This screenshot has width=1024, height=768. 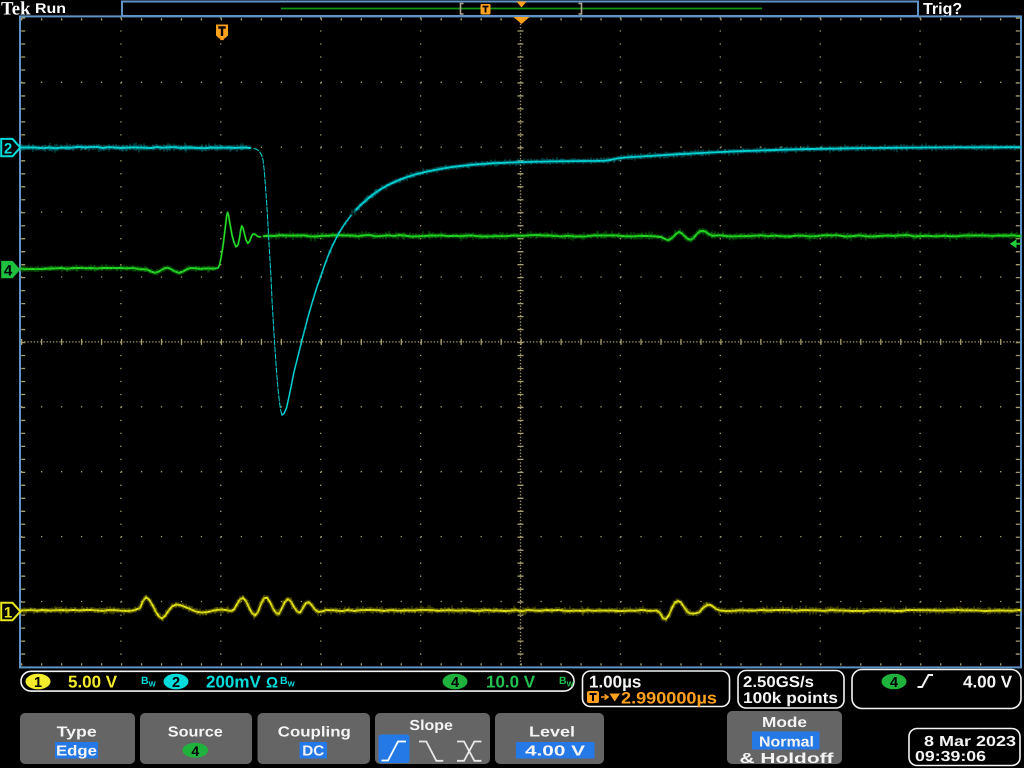 What do you see at coordinates (50, 8) in the screenshot?
I see `svg-text: Run` at bounding box center [50, 8].